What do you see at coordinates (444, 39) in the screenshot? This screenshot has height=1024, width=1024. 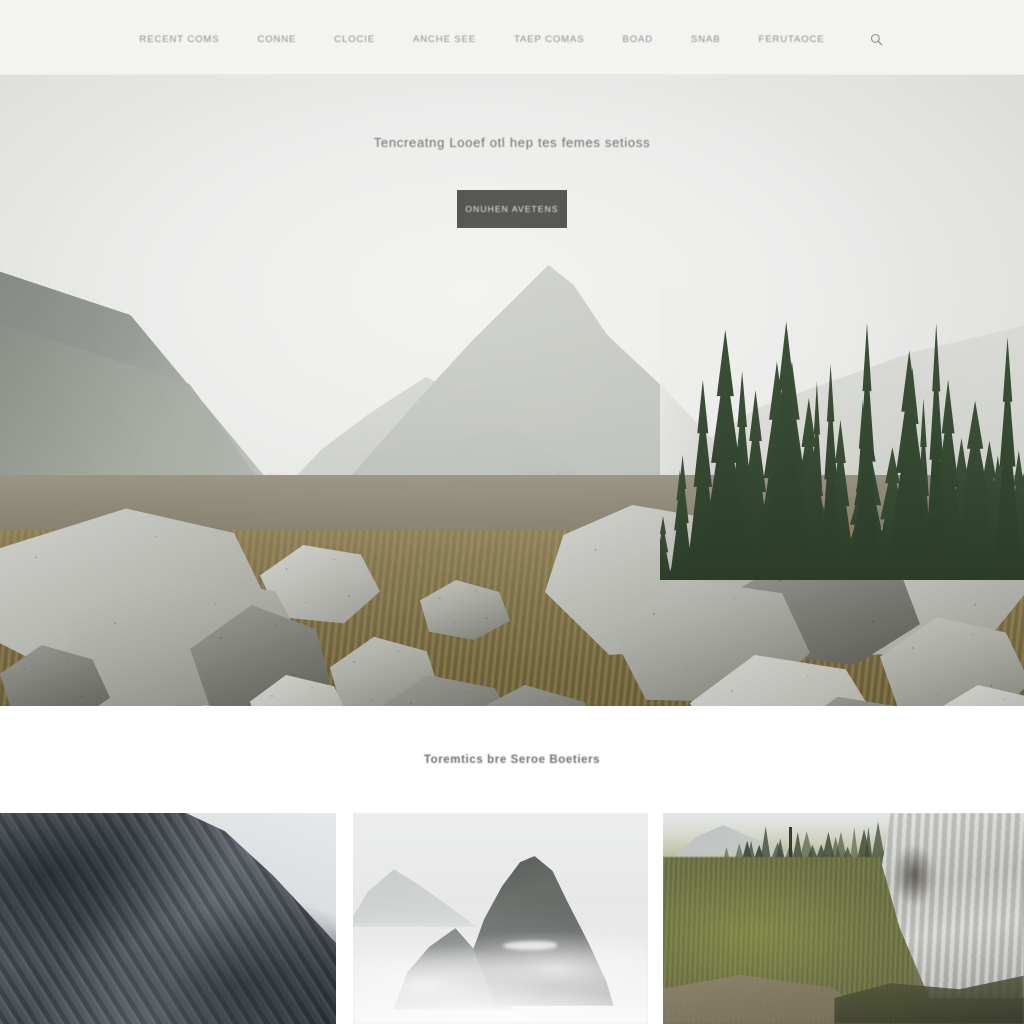 I see `nav-item-3: Anche See` at bounding box center [444, 39].